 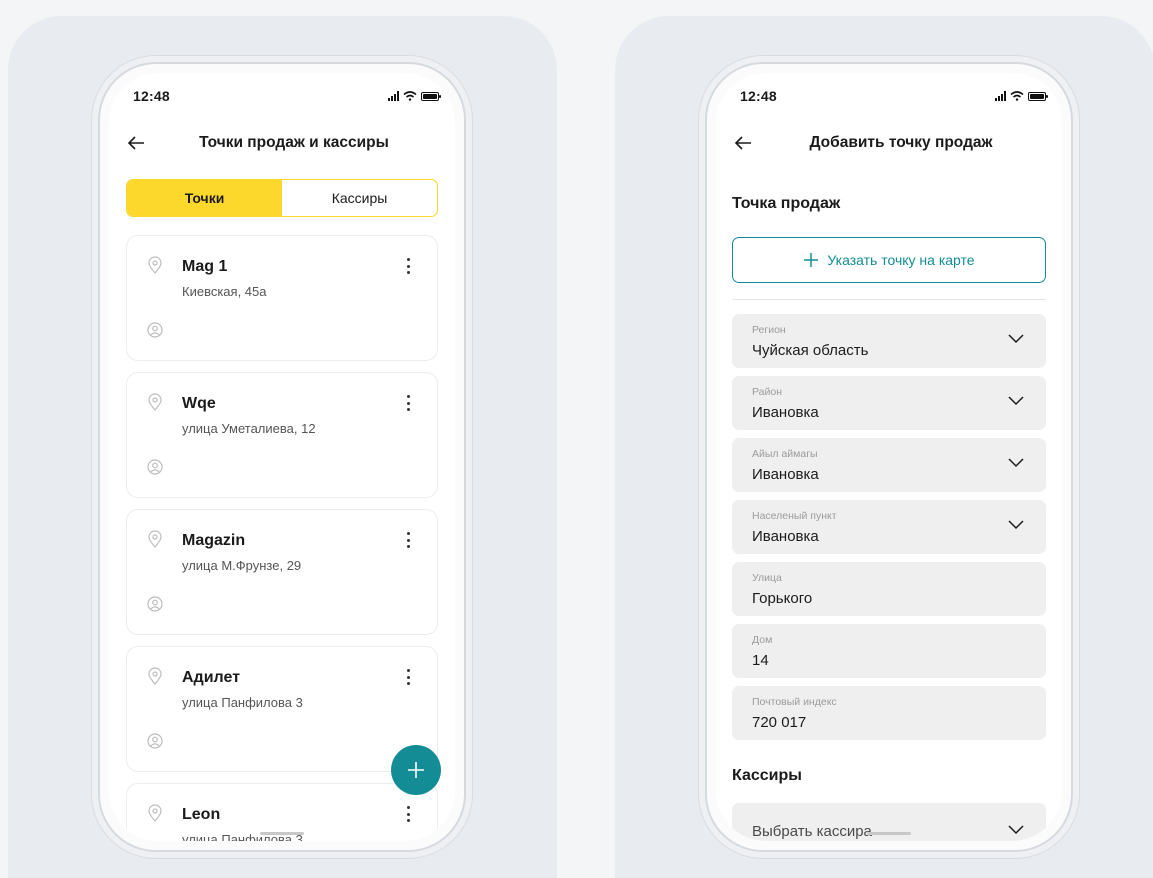 I want to click on map-button-label: Указать точку на карте, so click(x=901, y=260).